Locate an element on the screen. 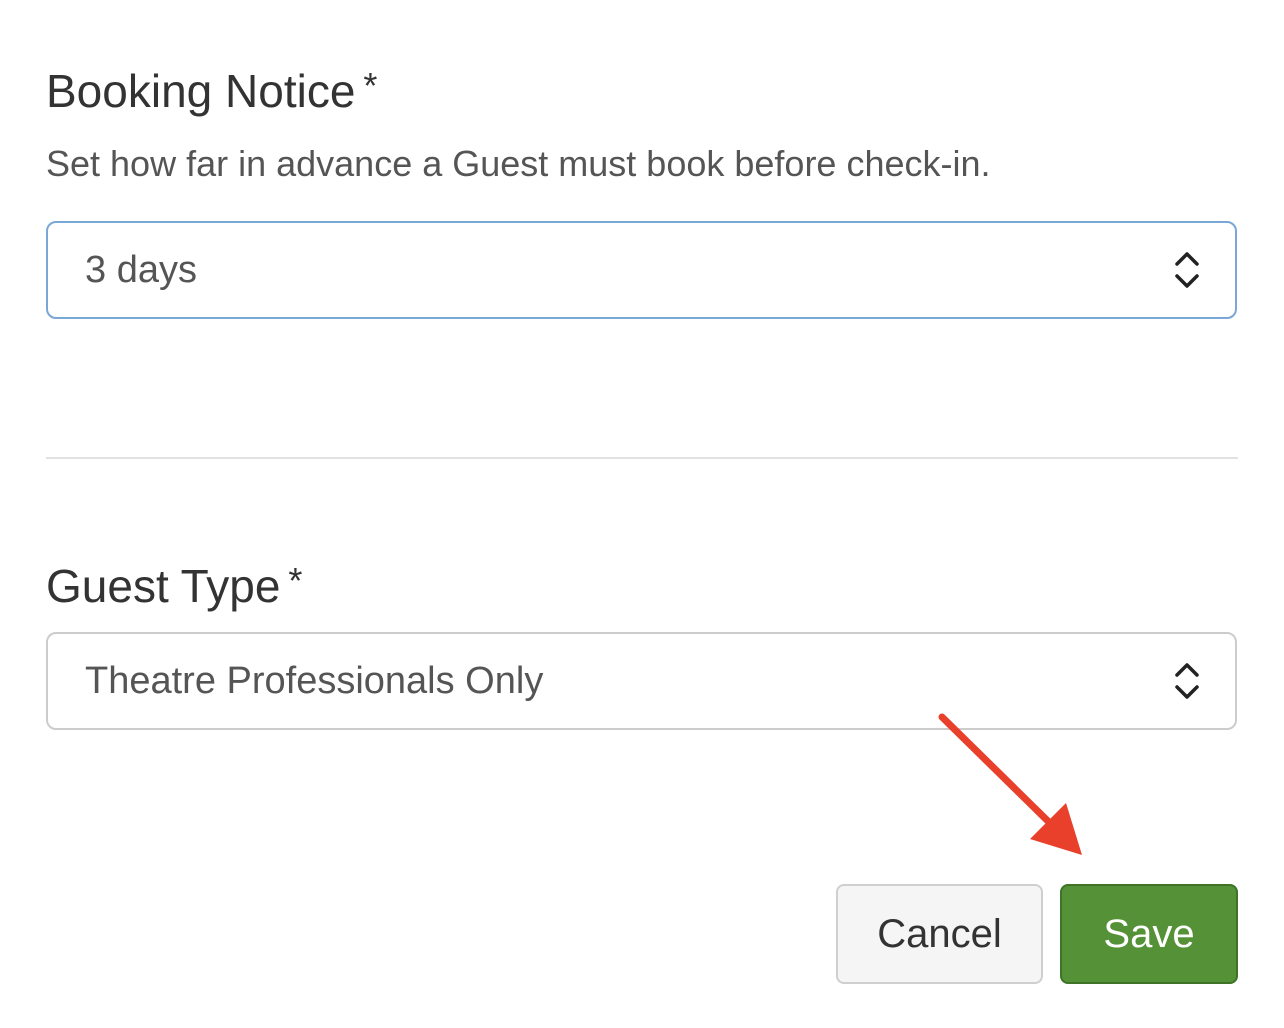 This screenshot has height=1028, width=1284. save-button: Save is located at coordinates (1149, 934).